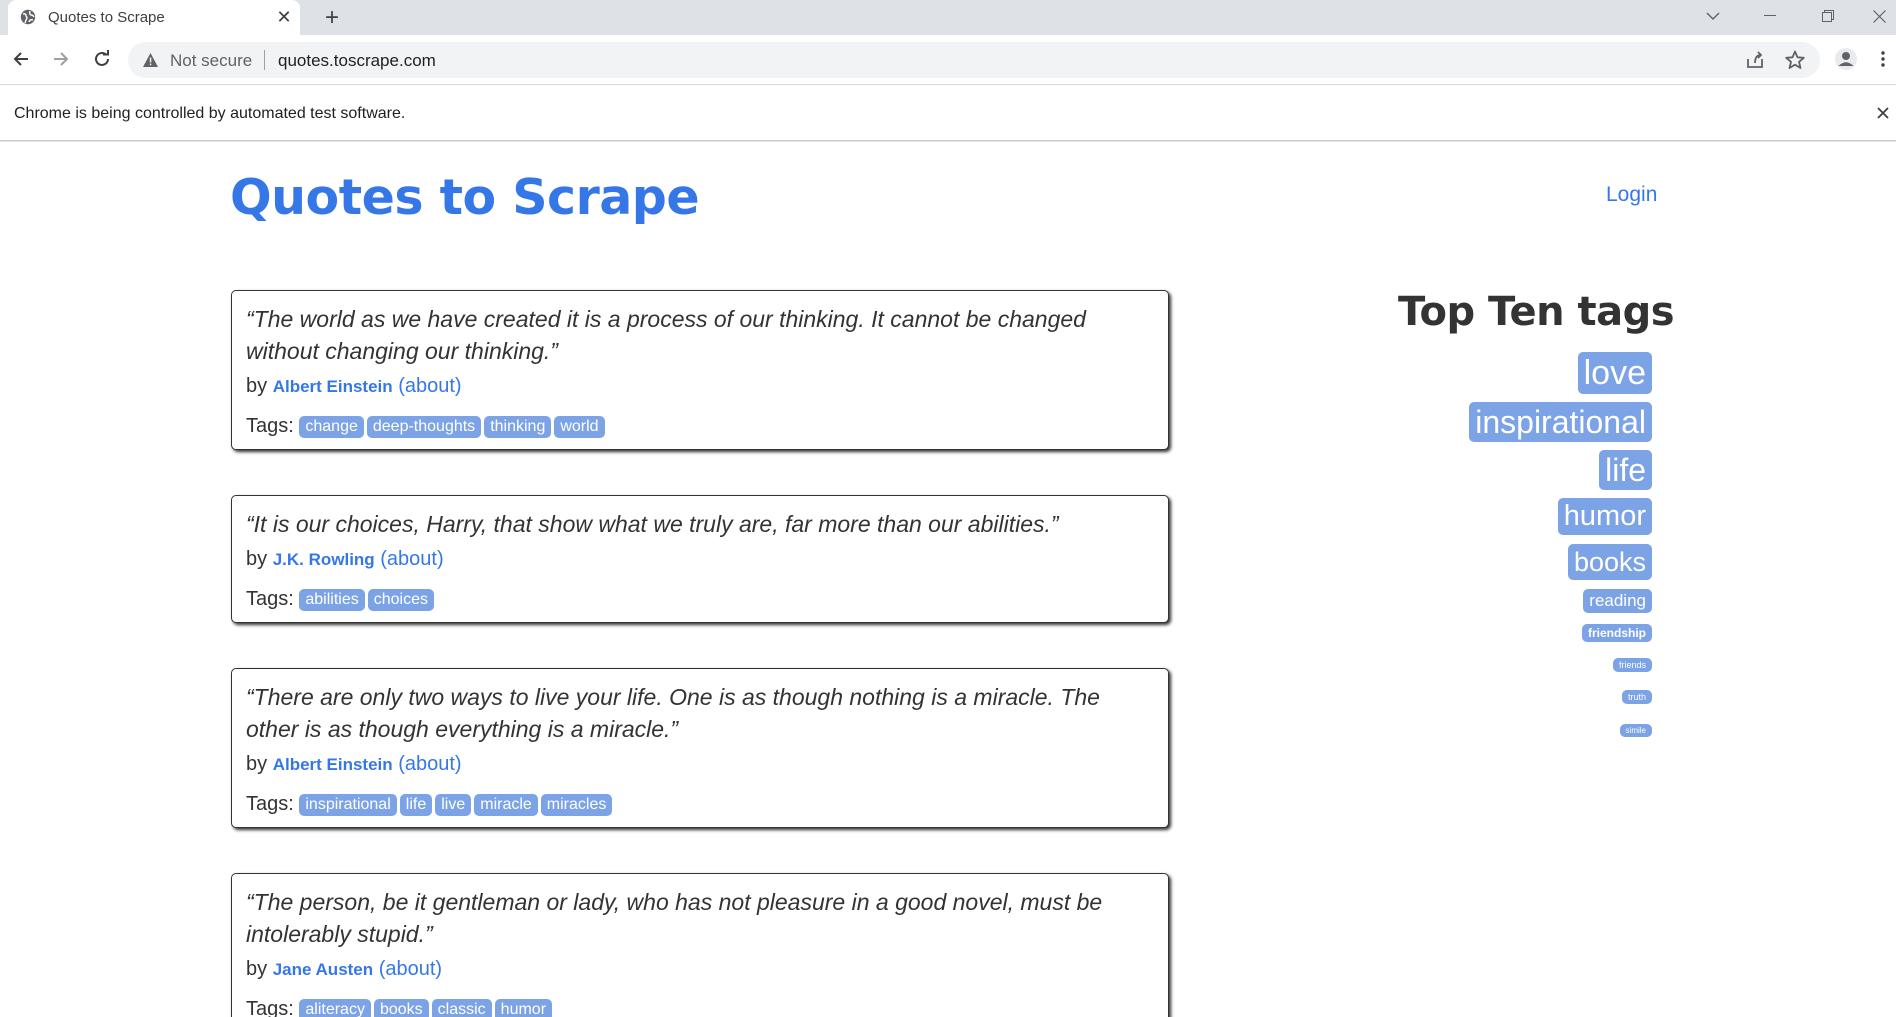  What do you see at coordinates (576, 805) in the screenshot?
I see `tag-link: miracles` at bounding box center [576, 805].